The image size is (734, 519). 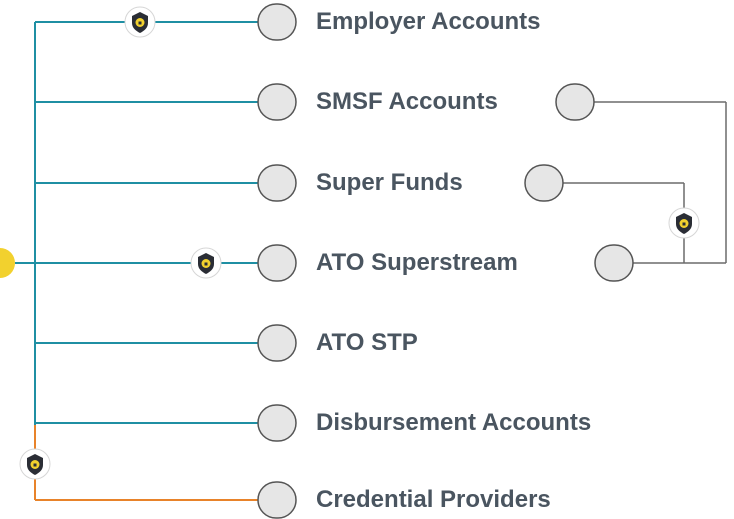 I want to click on label-ato-stp: ATO STP, so click(x=367, y=342).